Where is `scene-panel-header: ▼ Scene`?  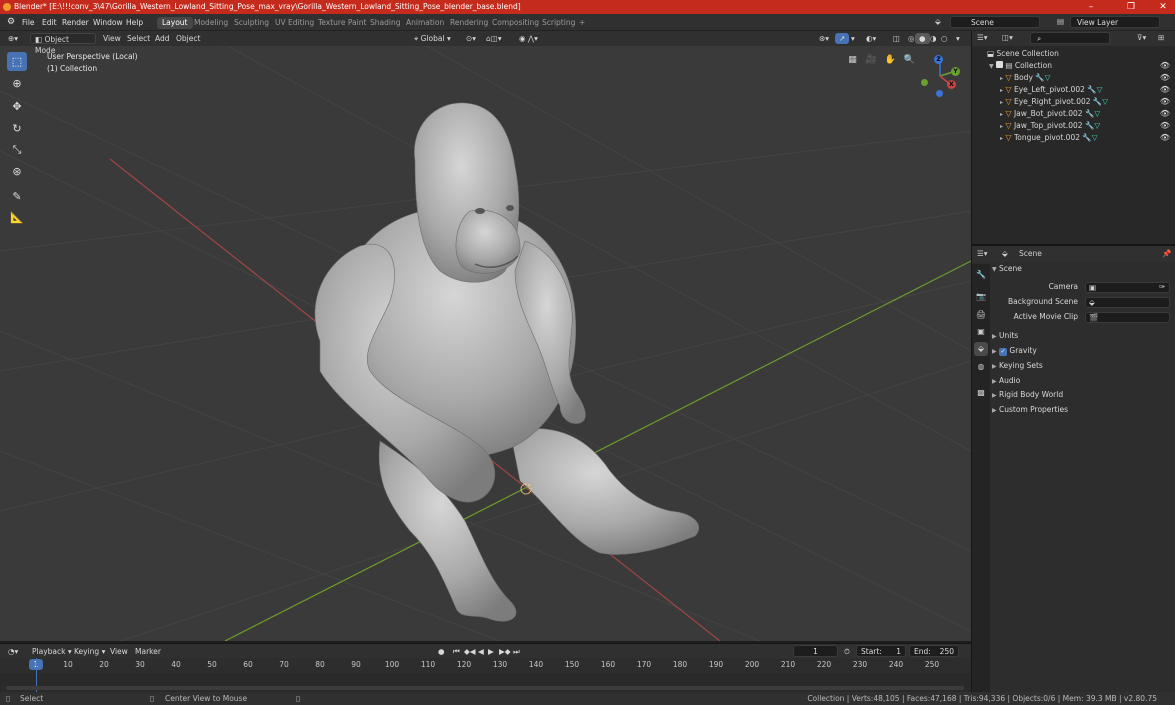
scene-panel-header: ▼ Scene is located at coordinates (1083, 269).